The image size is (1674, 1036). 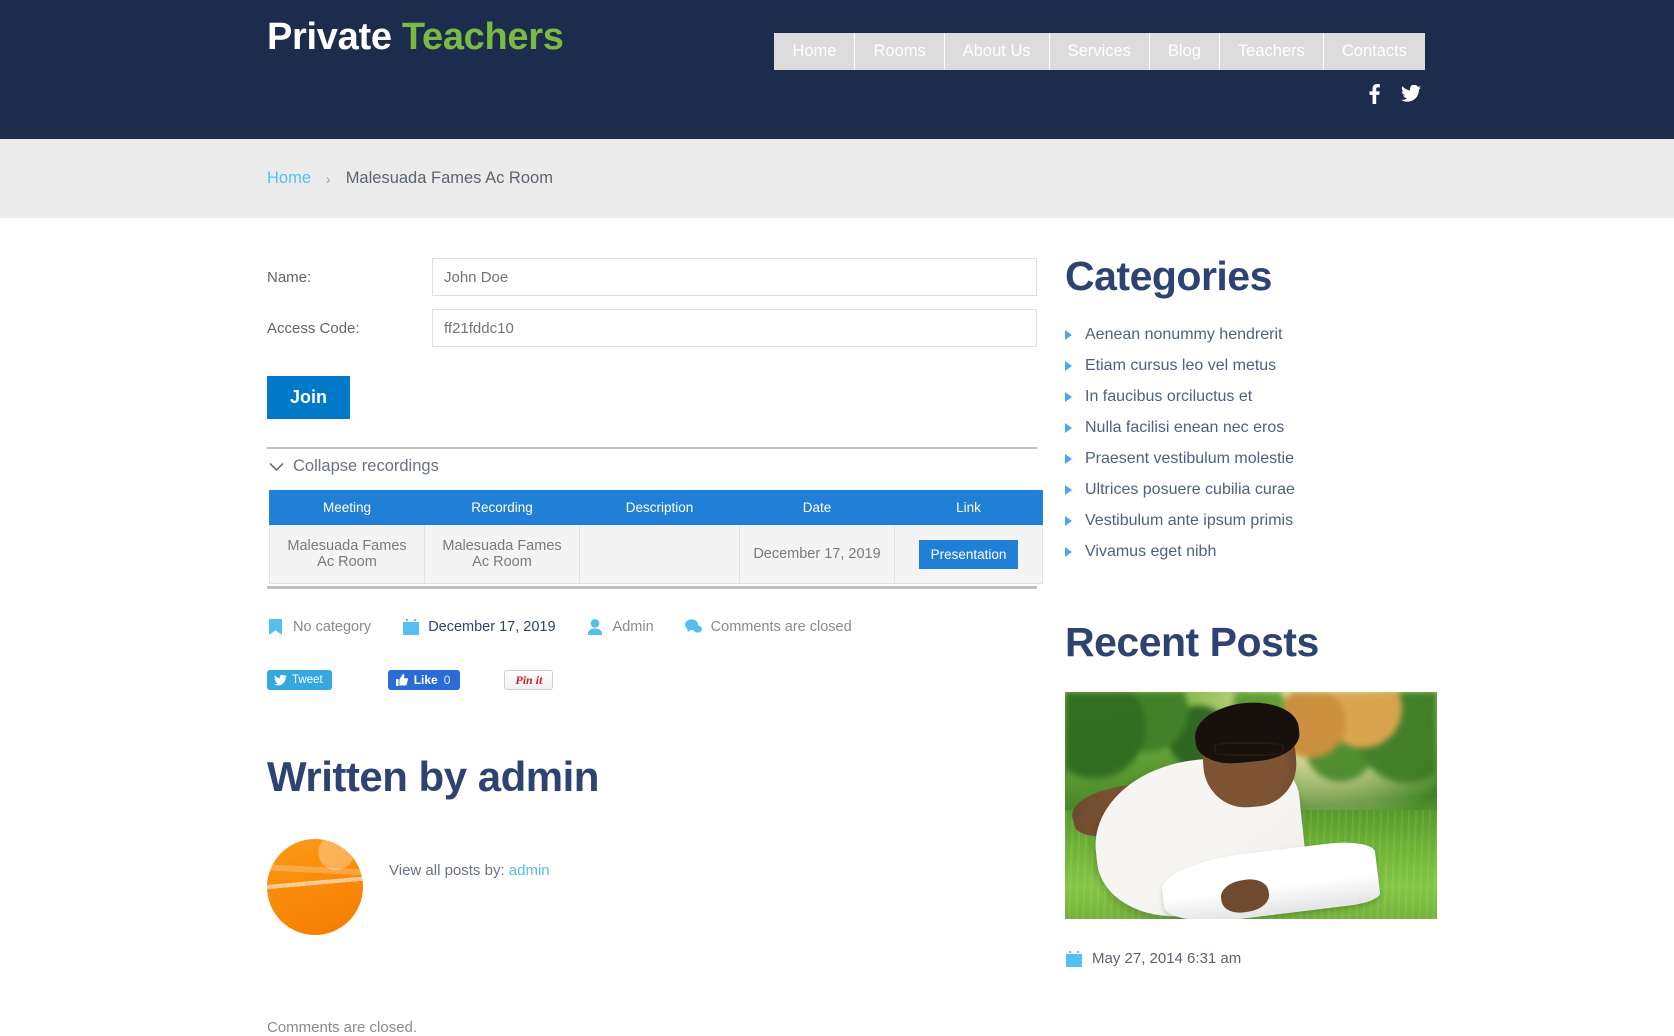 What do you see at coordinates (781, 626) in the screenshot?
I see `meta-comments-label: Comments are closed` at bounding box center [781, 626].